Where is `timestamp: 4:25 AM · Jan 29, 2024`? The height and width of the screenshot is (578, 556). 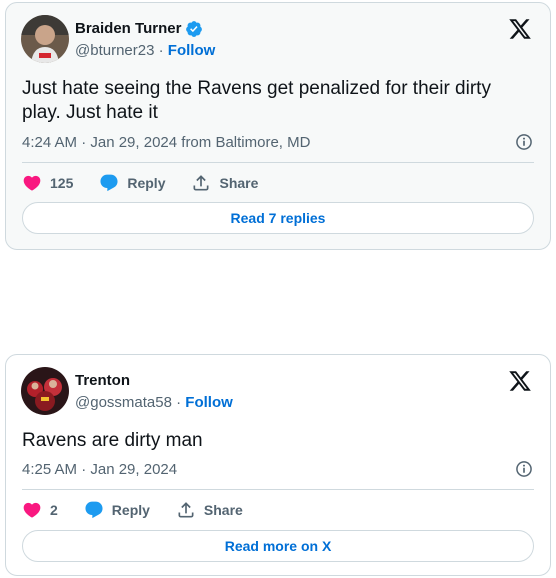 timestamp: 4:25 AM · Jan 29, 2024 is located at coordinates (99, 469).